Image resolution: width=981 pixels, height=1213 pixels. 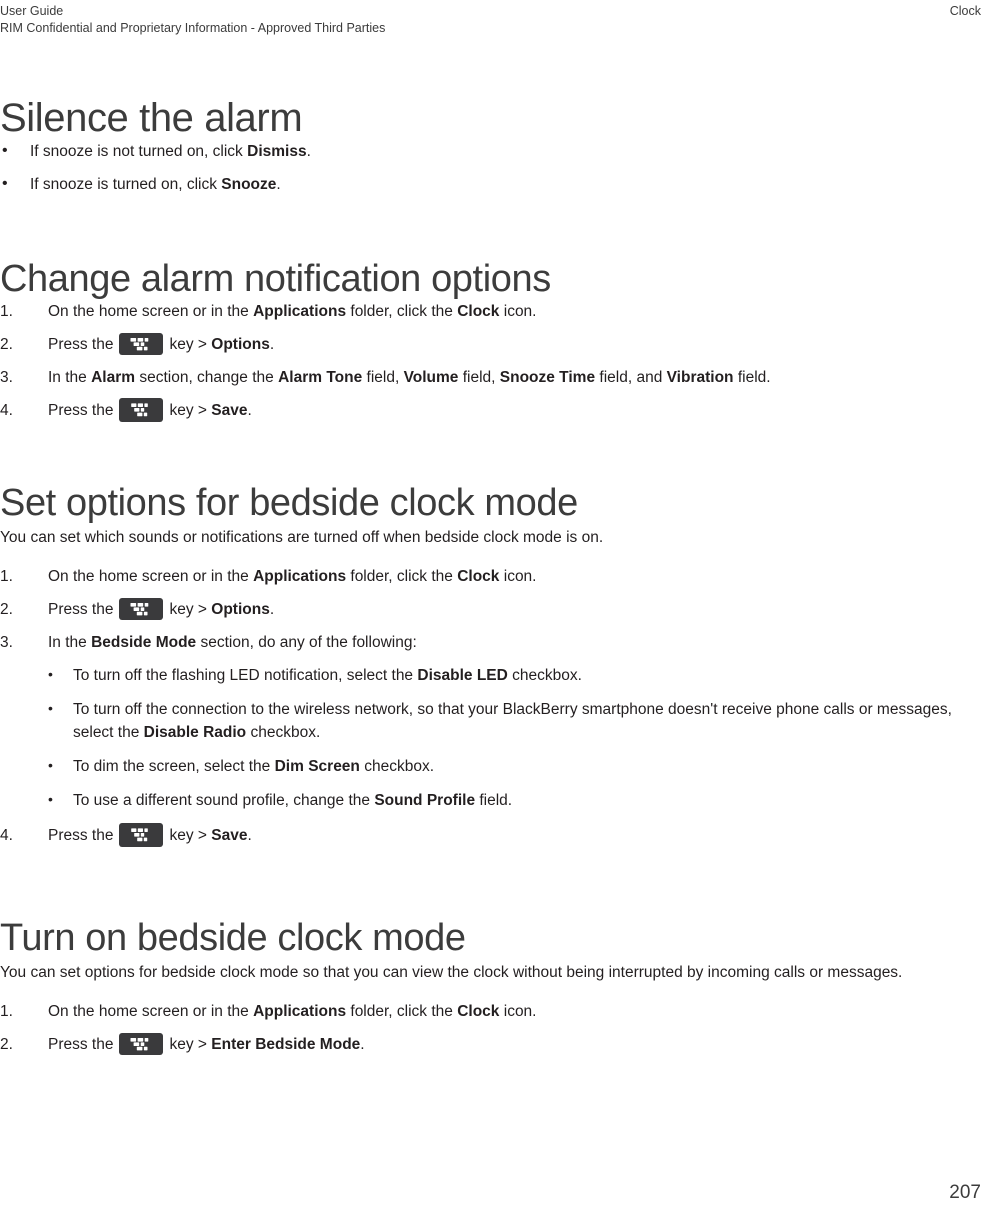 What do you see at coordinates (490, 11) in the screenshot?
I see `header-row: User Guide Clock` at bounding box center [490, 11].